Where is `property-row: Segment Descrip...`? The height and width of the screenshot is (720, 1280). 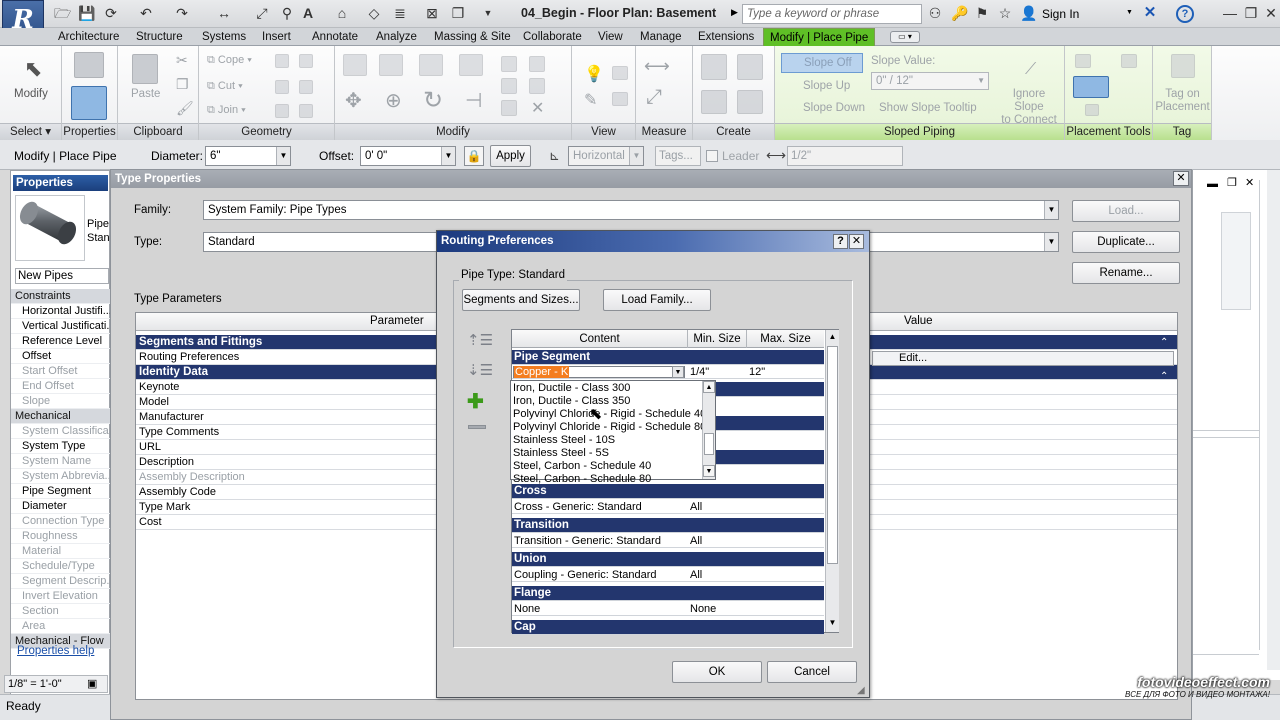
property-row: Segment Descrip... is located at coordinates (60, 581).